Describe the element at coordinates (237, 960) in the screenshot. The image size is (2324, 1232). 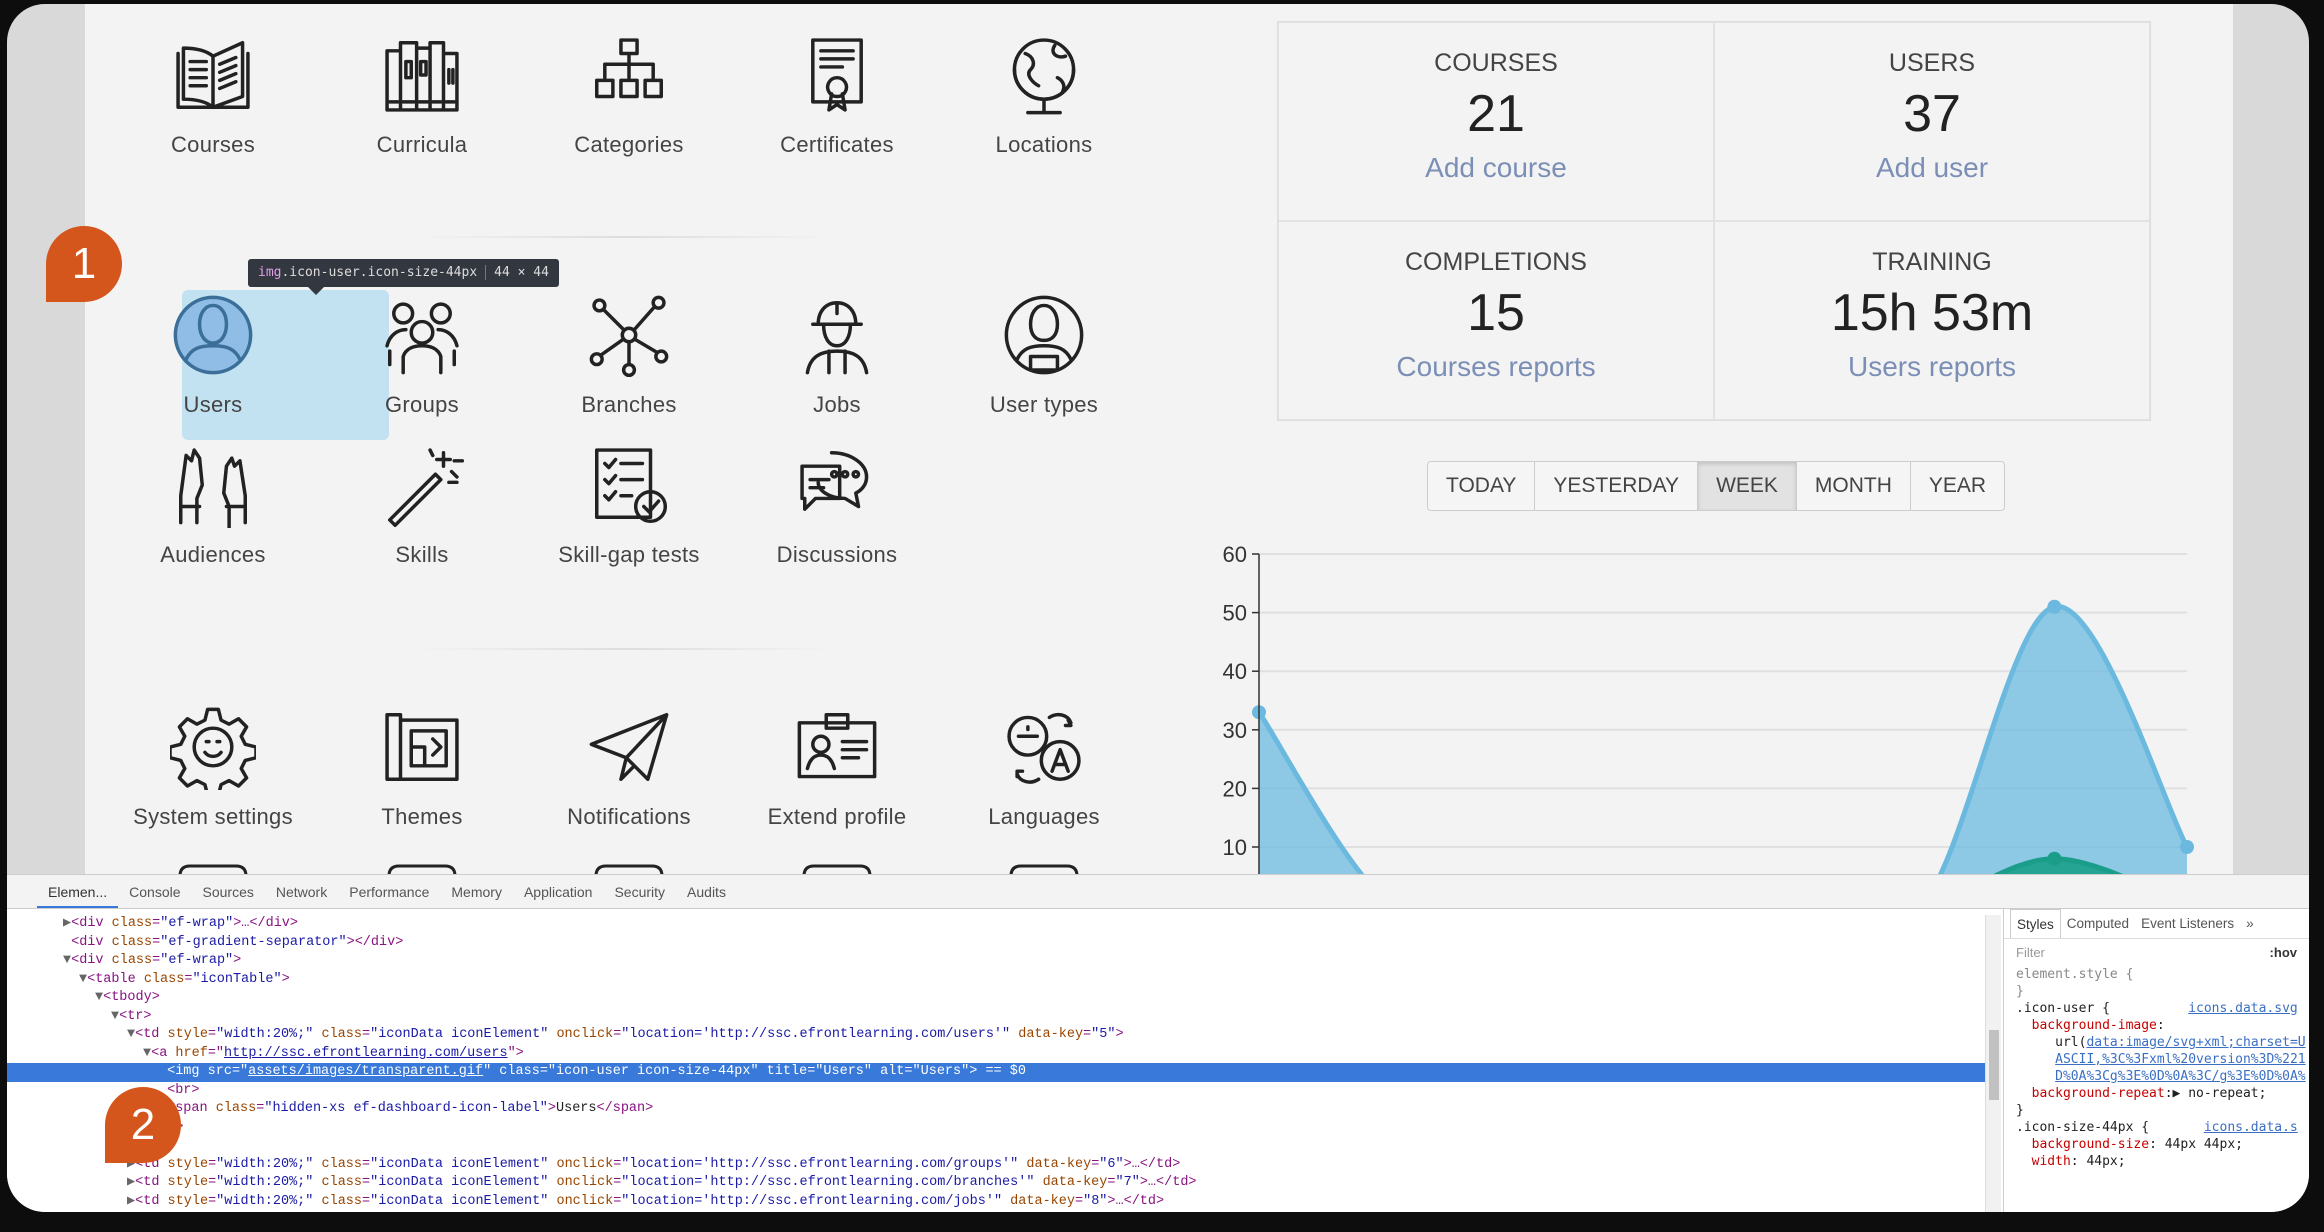
I see `code-token: >` at that location.